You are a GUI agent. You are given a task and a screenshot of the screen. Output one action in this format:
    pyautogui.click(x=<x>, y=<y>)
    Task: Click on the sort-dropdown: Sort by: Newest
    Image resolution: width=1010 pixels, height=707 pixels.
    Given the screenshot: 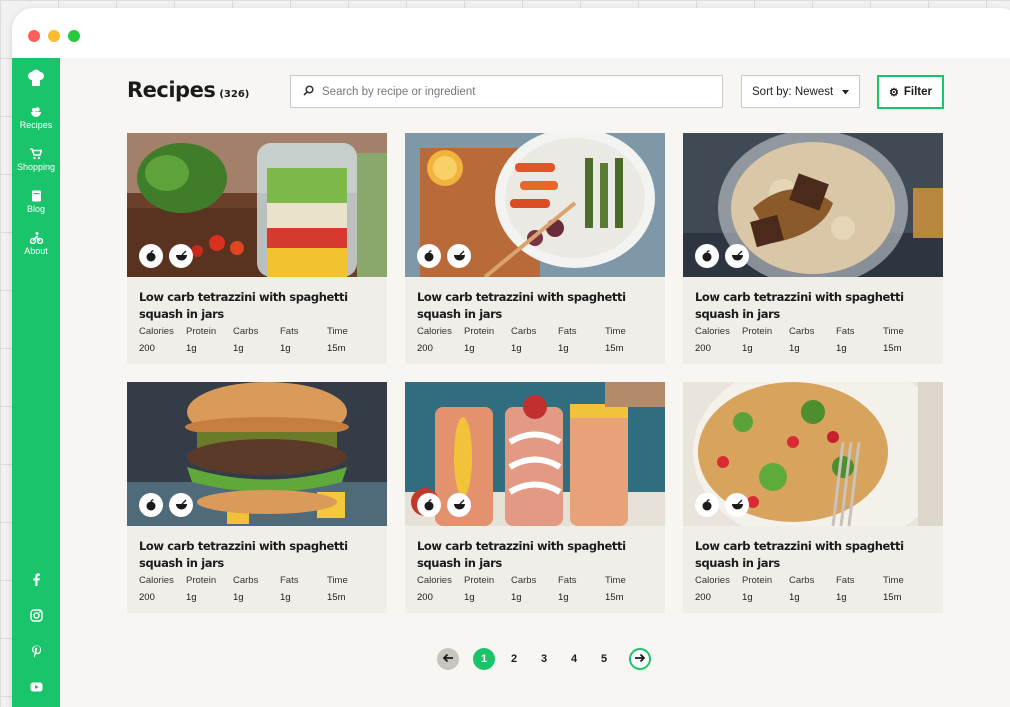 What is the action you would take?
    pyautogui.click(x=800, y=91)
    